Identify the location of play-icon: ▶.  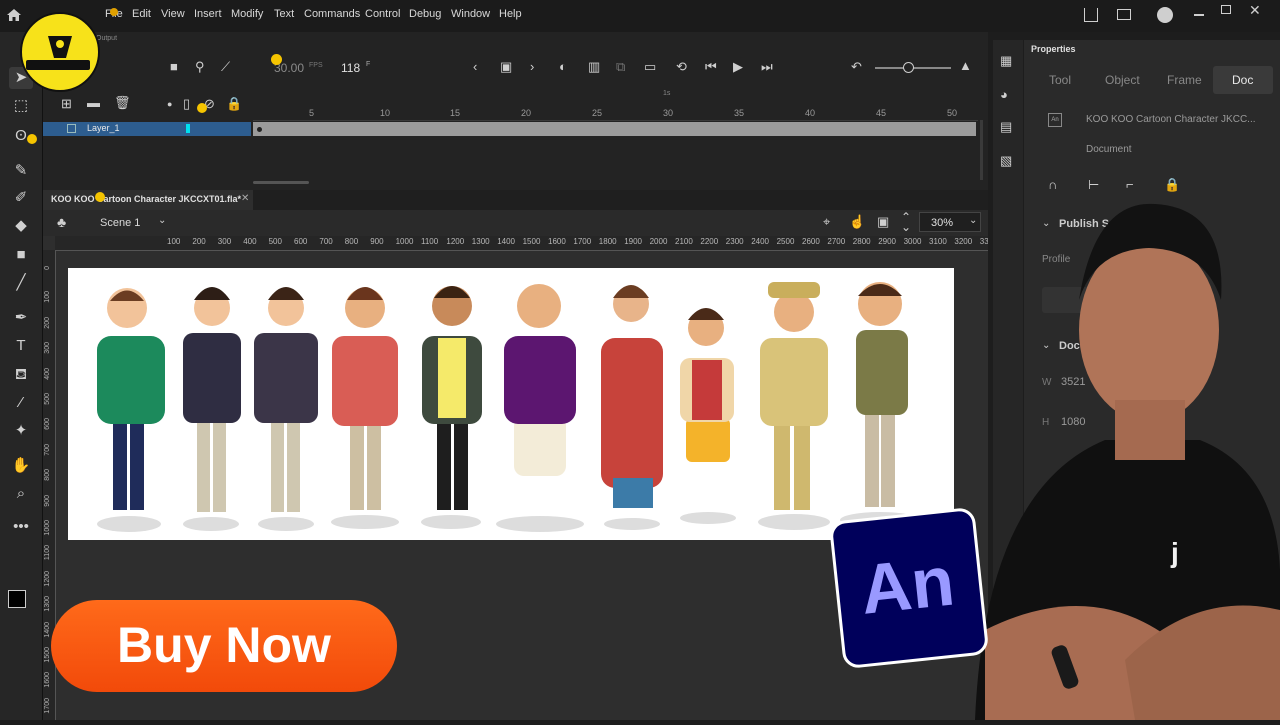
(738, 67).